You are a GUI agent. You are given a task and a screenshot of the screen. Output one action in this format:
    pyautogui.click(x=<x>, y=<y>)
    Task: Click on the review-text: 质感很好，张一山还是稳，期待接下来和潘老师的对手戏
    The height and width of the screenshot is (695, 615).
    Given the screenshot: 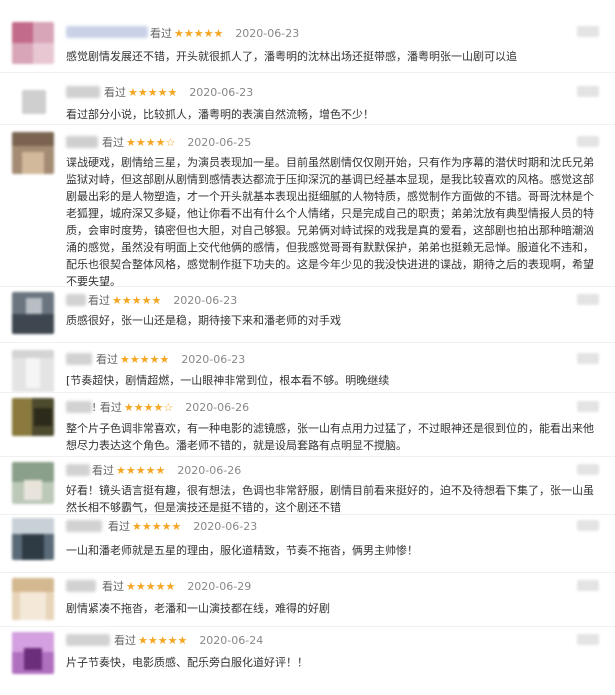 What is the action you would take?
    pyautogui.click(x=203, y=320)
    